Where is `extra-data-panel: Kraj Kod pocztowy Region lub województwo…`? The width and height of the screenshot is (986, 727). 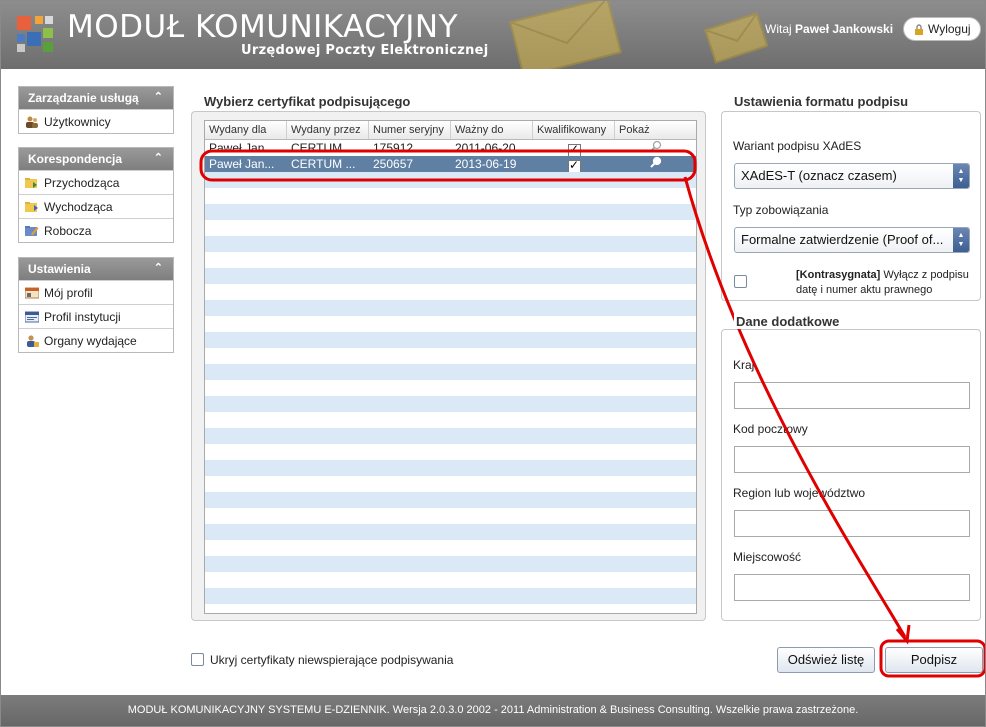 extra-data-panel: Kraj Kod pocztowy Region lub województwo… is located at coordinates (851, 475).